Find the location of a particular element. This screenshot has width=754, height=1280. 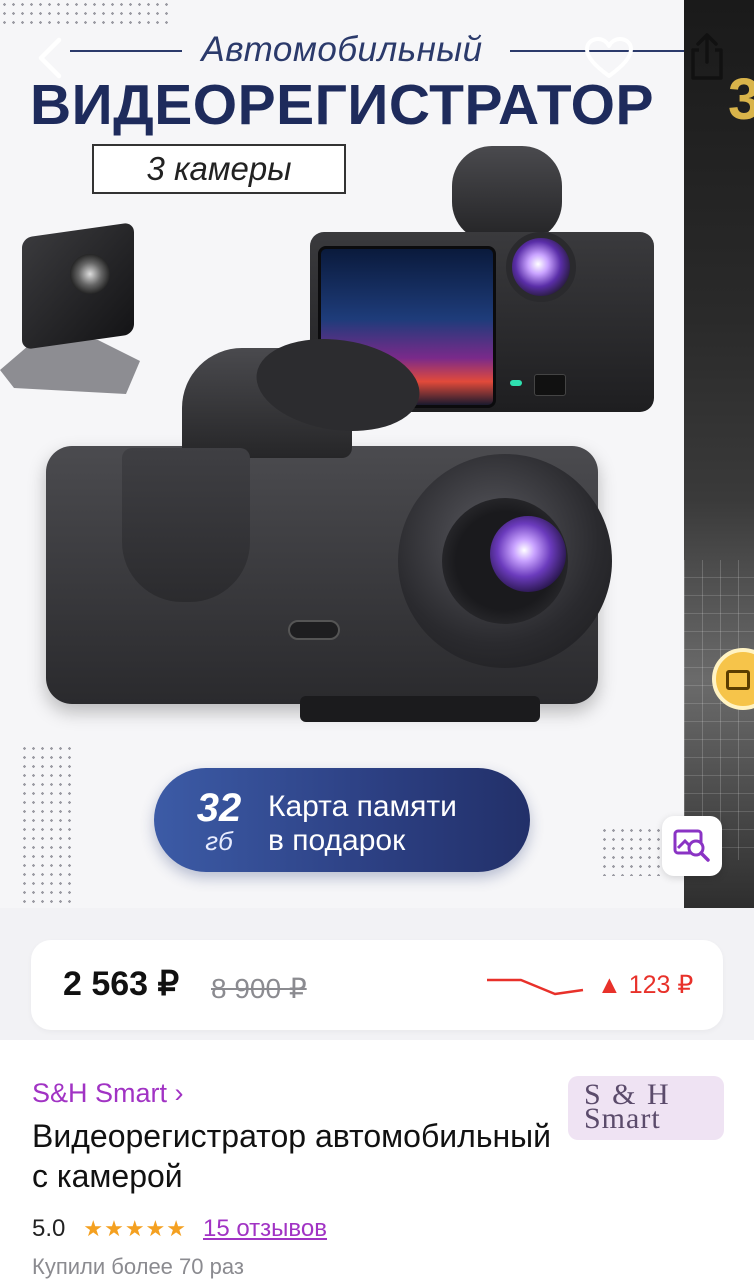

cabin-camera is located at coordinates (507, 194).